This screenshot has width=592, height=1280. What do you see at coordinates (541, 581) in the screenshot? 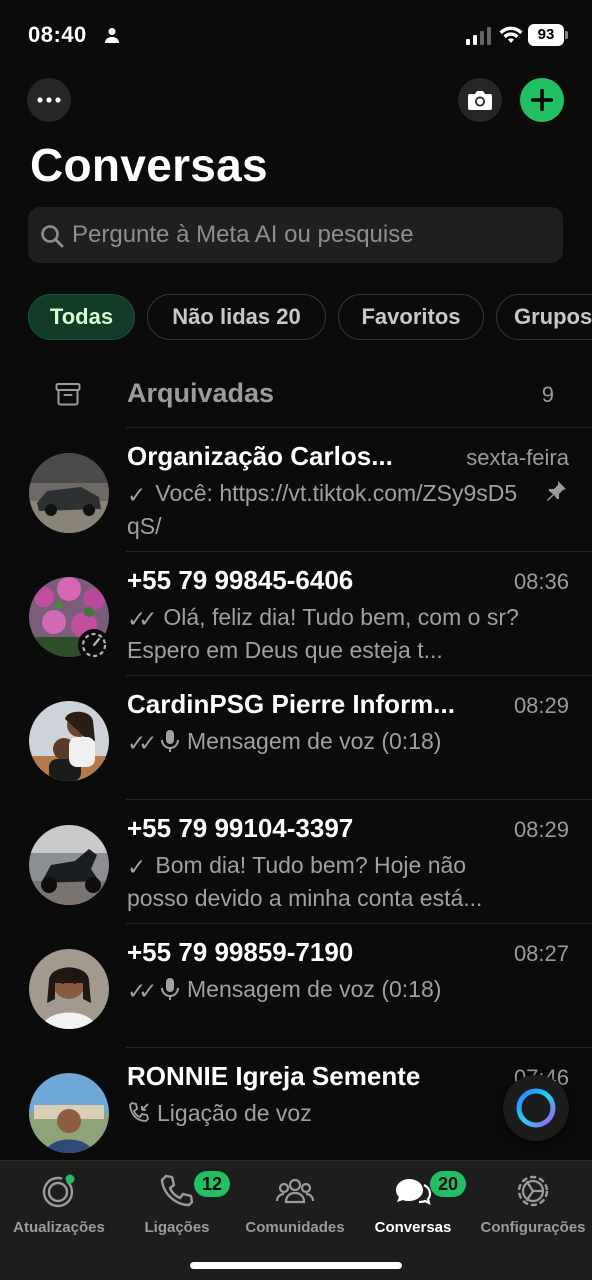
I see `chat-time: 08:36` at bounding box center [541, 581].